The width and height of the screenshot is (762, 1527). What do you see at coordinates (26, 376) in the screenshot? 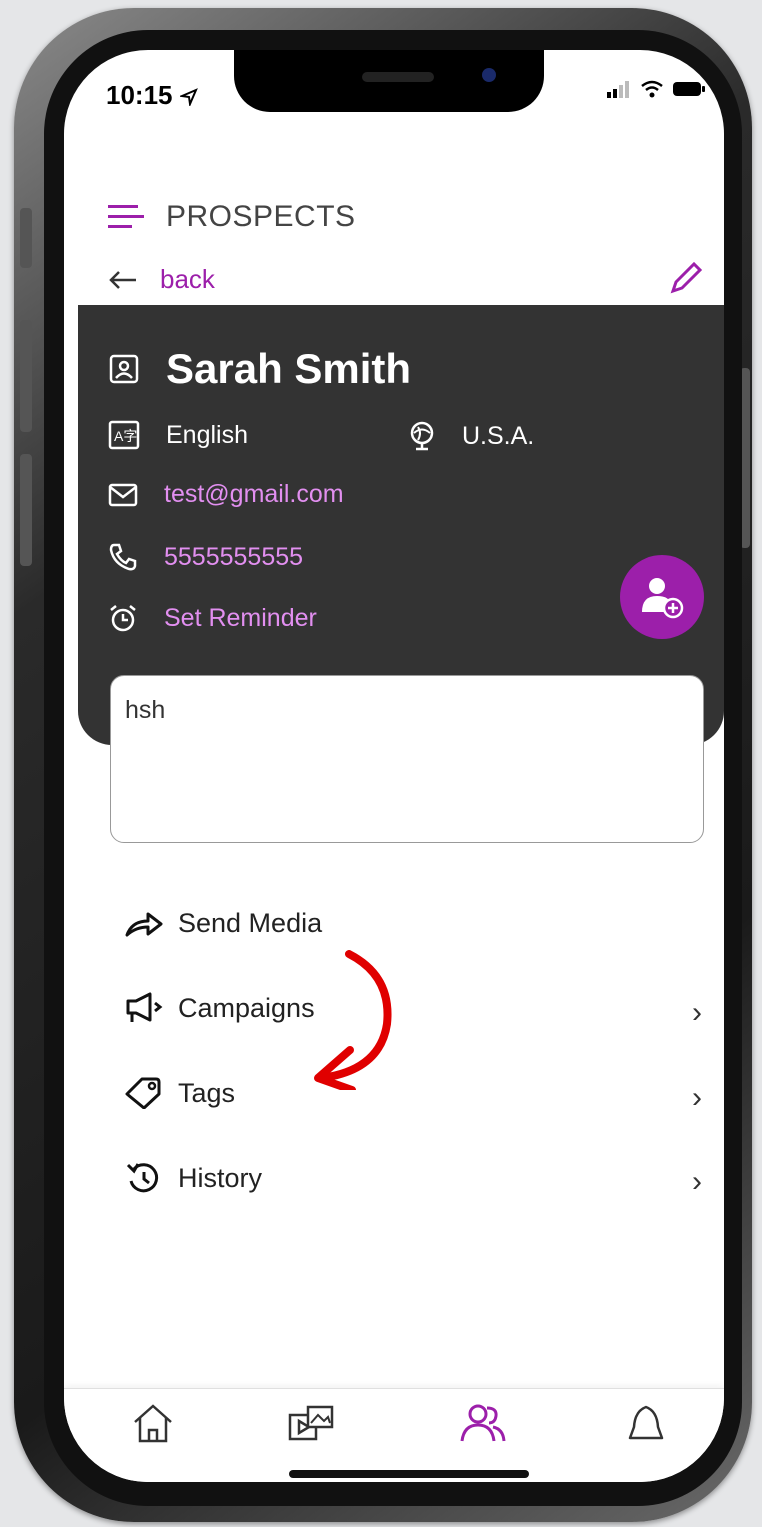
I see `volume-up-button` at bounding box center [26, 376].